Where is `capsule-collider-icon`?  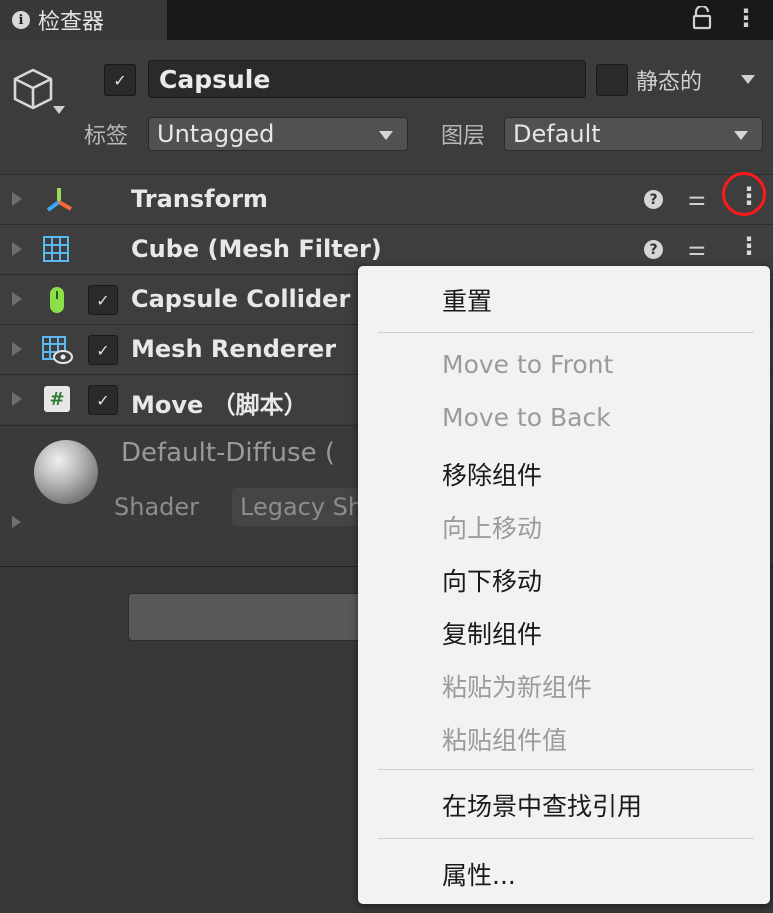
capsule-collider-icon is located at coordinates (57, 302).